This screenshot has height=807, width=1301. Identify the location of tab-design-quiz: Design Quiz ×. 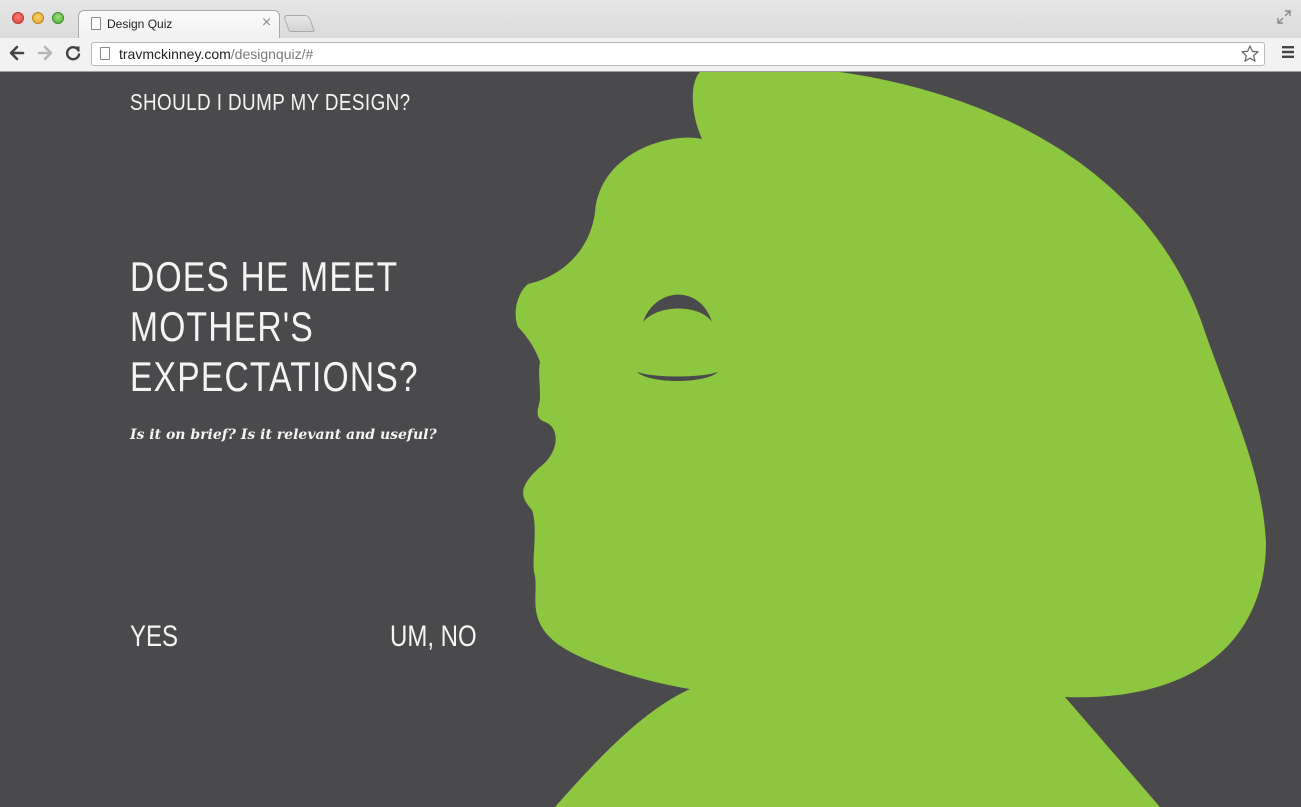
(179, 24).